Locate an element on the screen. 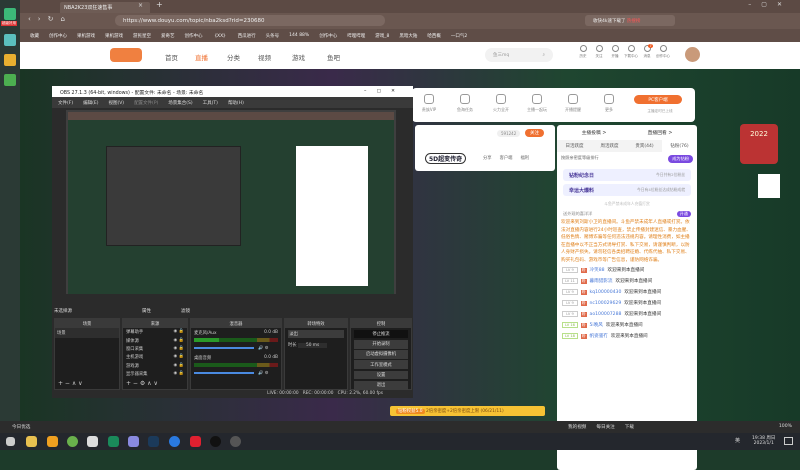  douyu-logo is located at coordinates (126, 55).